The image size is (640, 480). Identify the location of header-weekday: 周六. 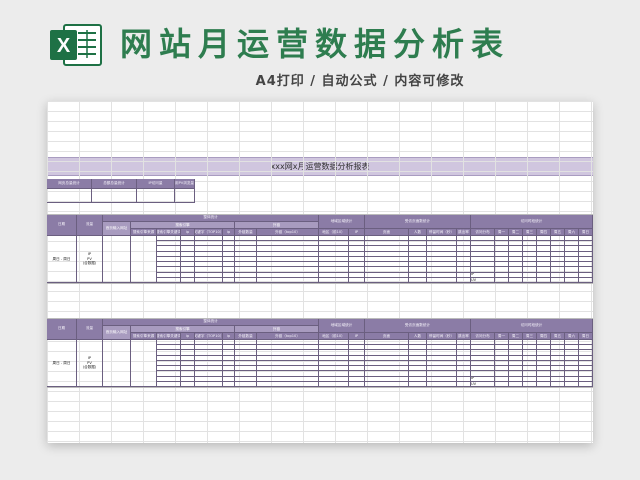
(572, 232).